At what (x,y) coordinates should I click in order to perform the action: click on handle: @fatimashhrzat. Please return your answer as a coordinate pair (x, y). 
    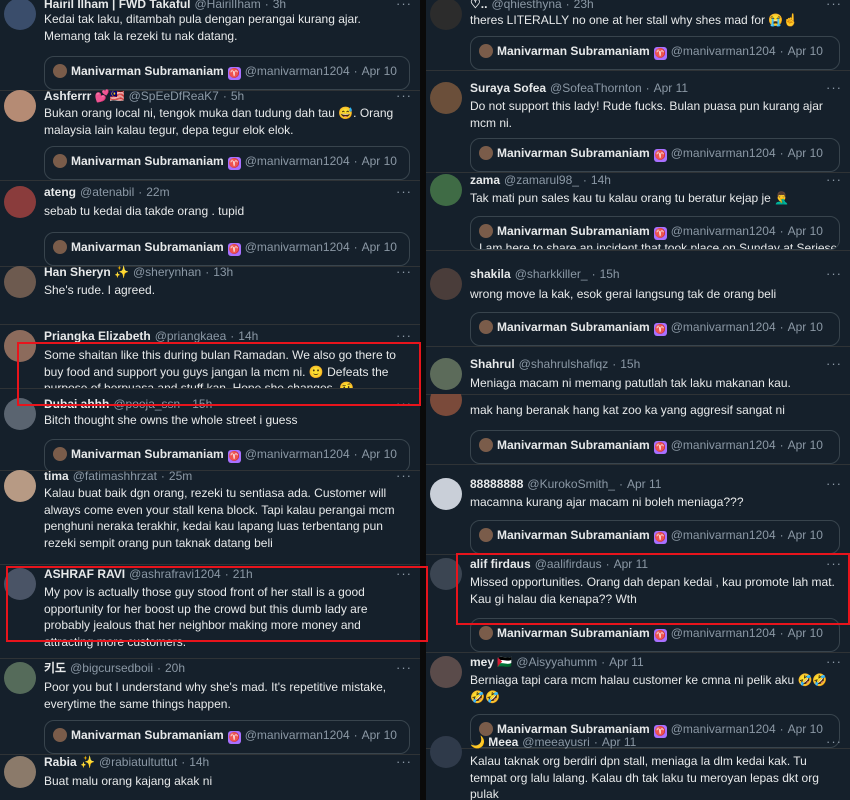
    Looking at the image, I should click on (115, 476).